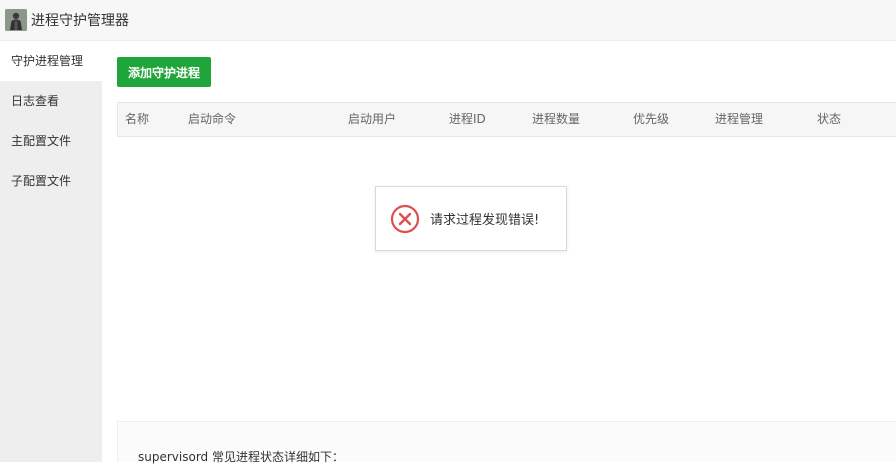  Describe the element at coordinates (51, 251) in the screenshot. I see `sidebar: 守护进程管理 日志查看 主配置文件 子配置文件` at that location.